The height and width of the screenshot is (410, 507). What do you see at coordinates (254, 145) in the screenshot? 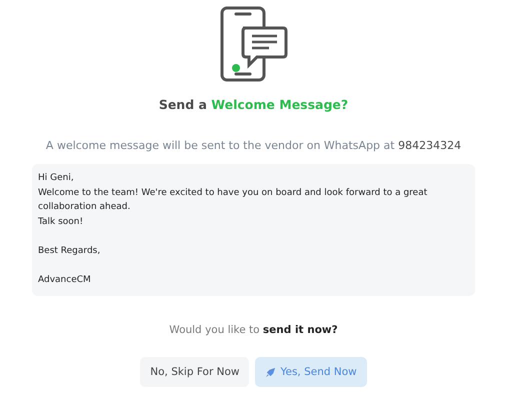
I see `subtitle-text: A welcome message will be sent to the vendor on WhatsApp at 984234324` at bounding box center [254, 145].